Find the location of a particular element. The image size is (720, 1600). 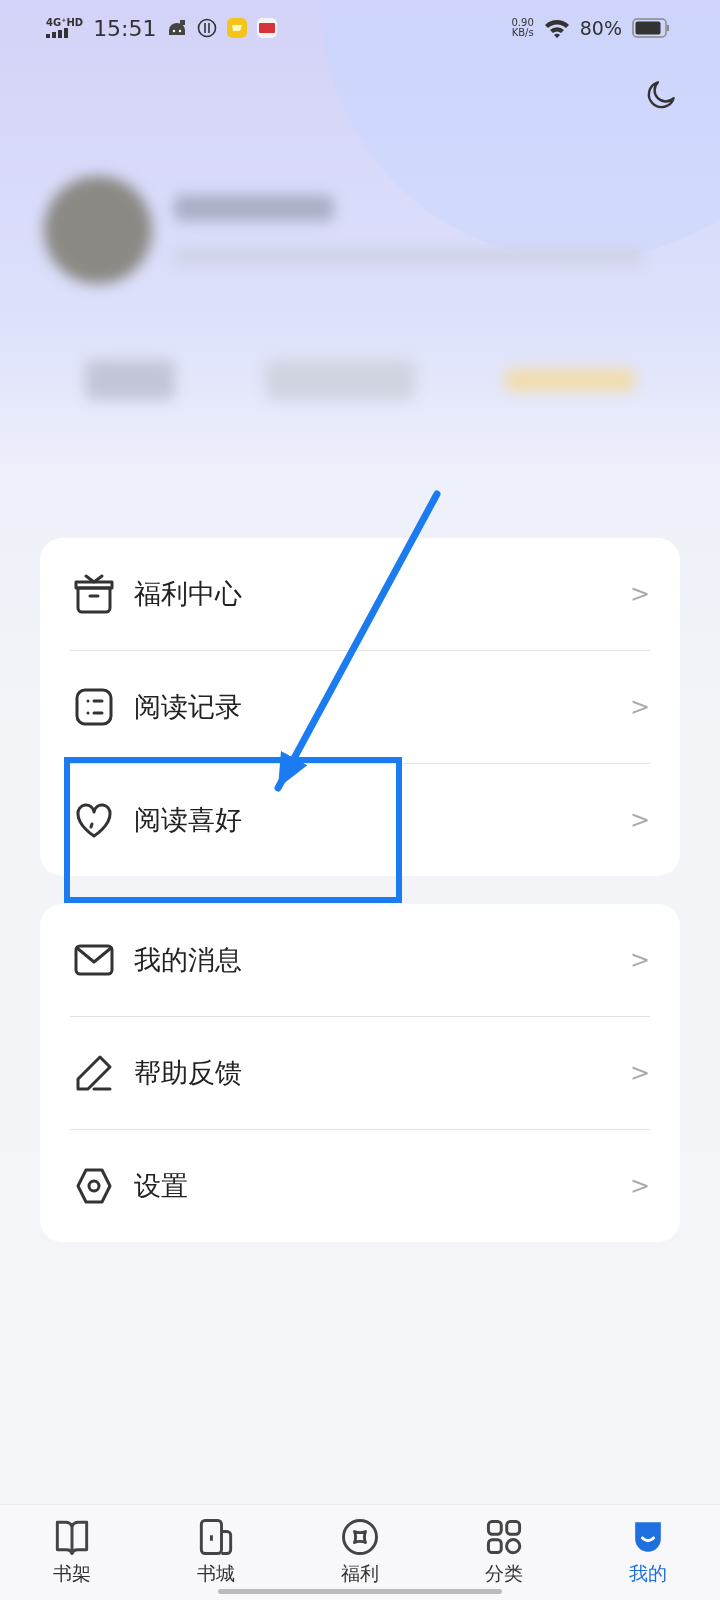

tab: 福利 is located at coordinates (360, 1557).